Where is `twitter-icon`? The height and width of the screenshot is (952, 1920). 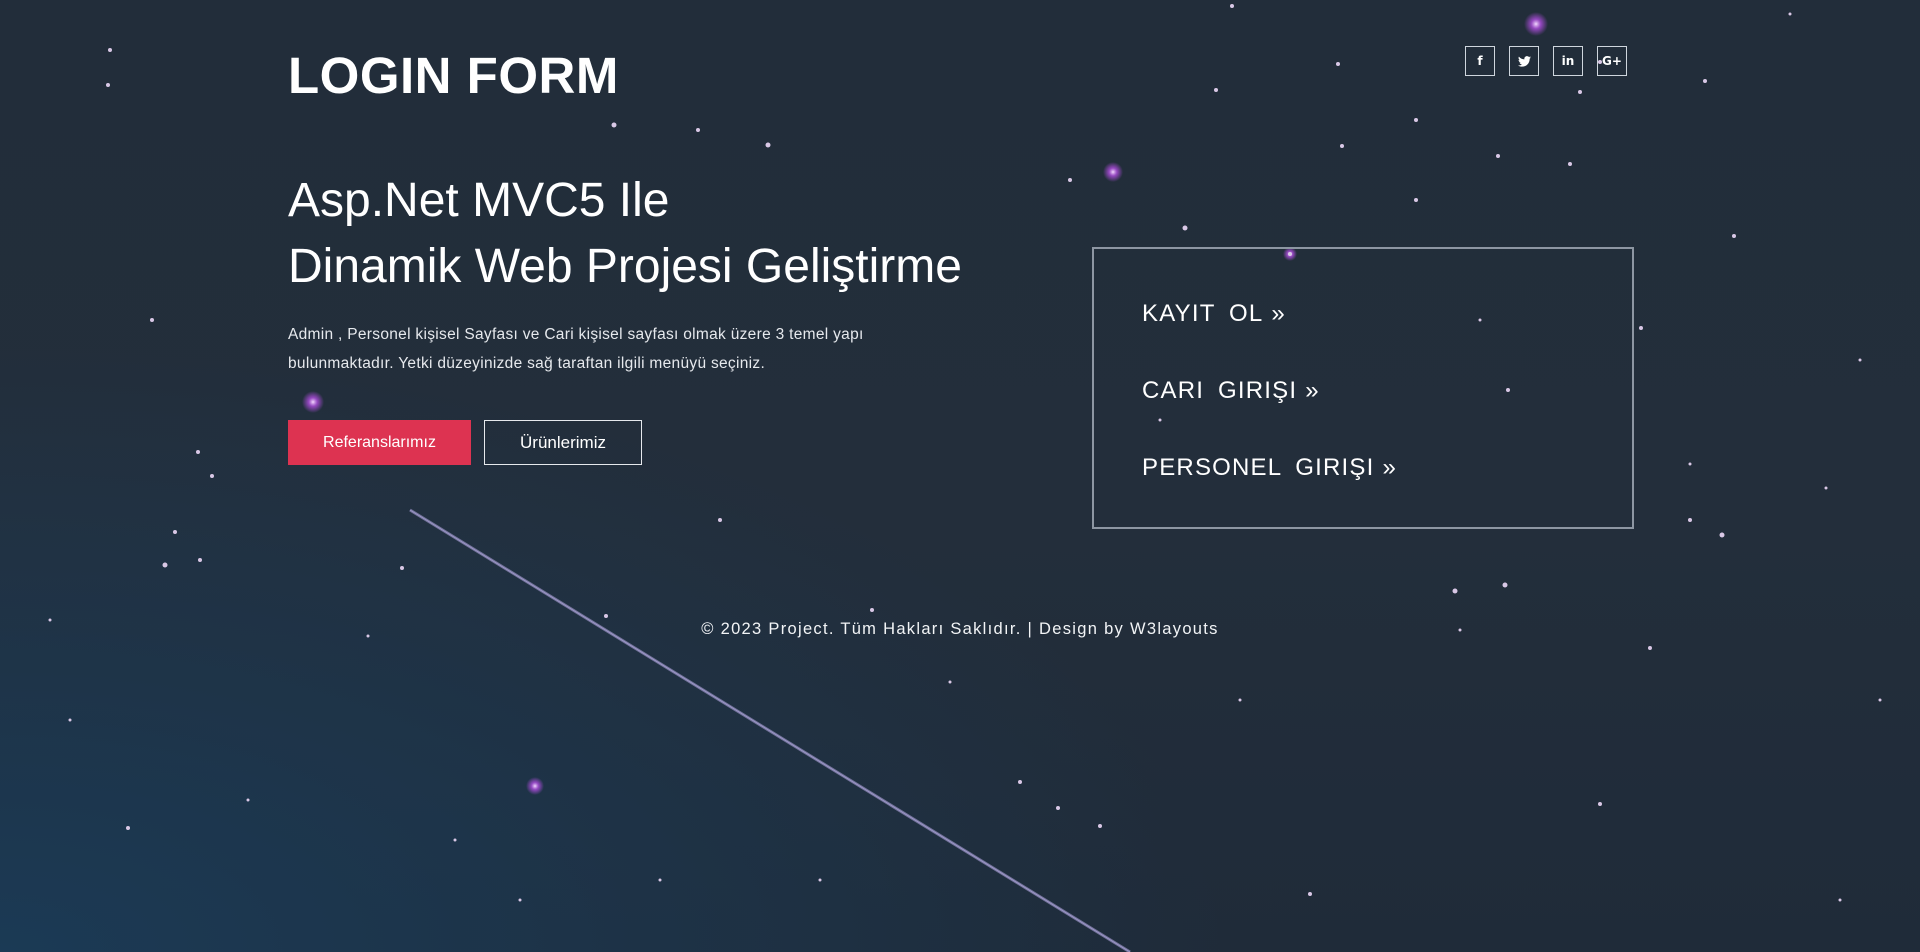 twitter-icon is located at coordinates (1524, 61).